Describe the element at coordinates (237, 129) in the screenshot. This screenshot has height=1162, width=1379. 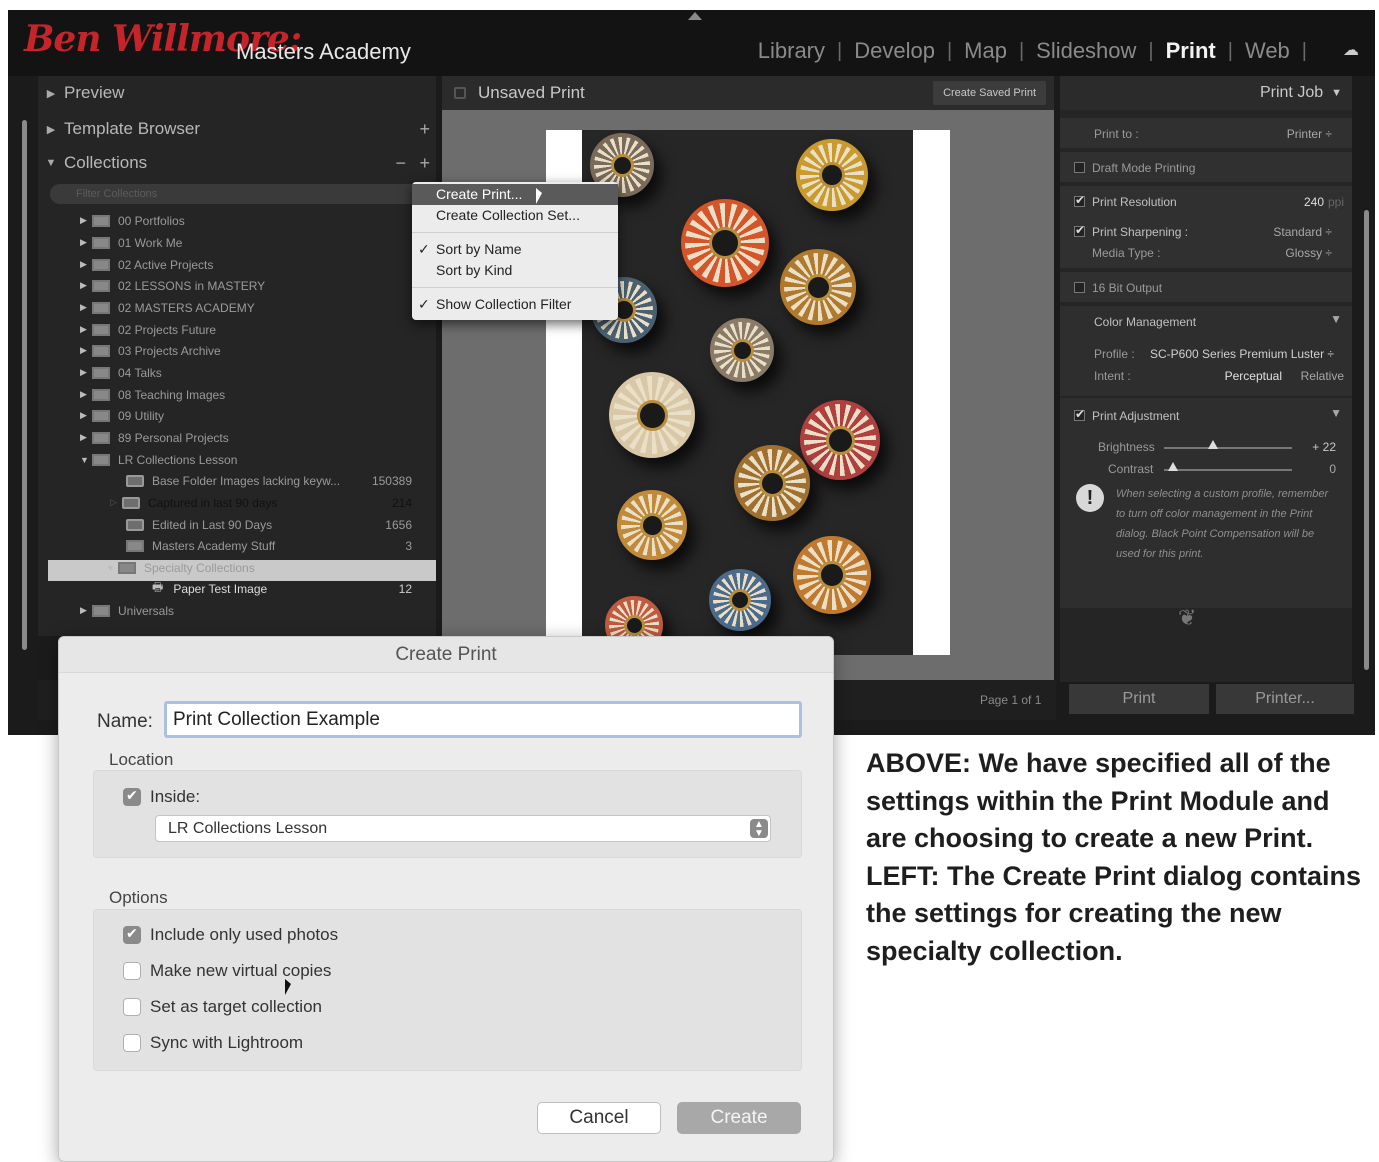
I see `template-browser-header: ▶ Template Browser +` at that location.